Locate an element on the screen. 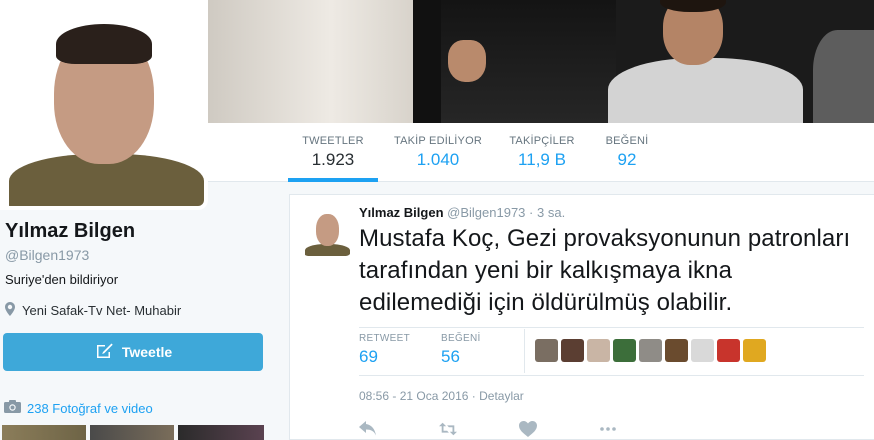 The image size is (874, 440). stat-value: 1.923 is located at coordinates (333, 159).